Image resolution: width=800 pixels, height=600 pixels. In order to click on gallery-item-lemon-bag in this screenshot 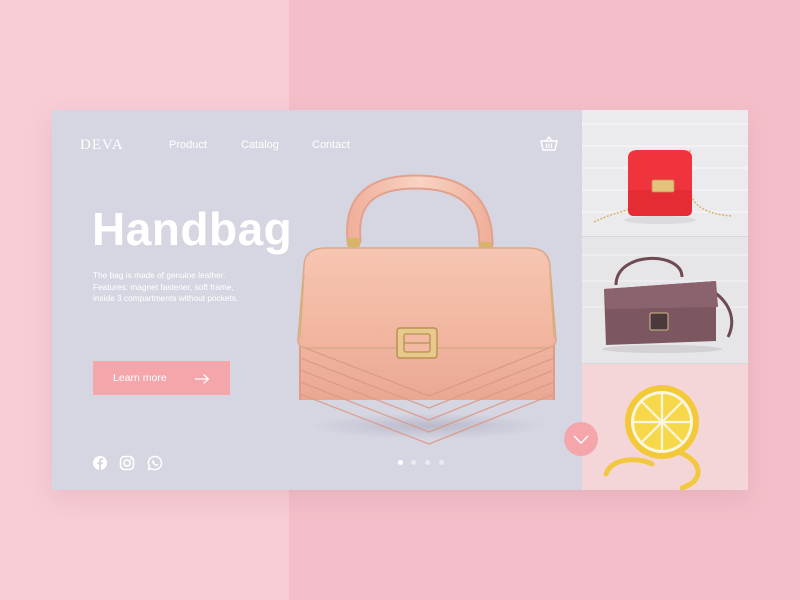, I will do `click(665, 427)`.